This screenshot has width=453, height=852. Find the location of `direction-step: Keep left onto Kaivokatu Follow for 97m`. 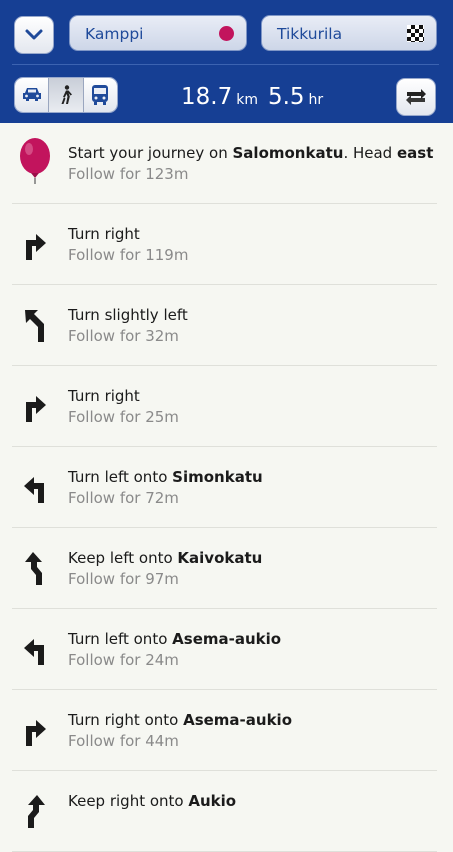

direction-step: Keep left onto Kaivokatu Follow for 97m is located at coordinates (224, 568).